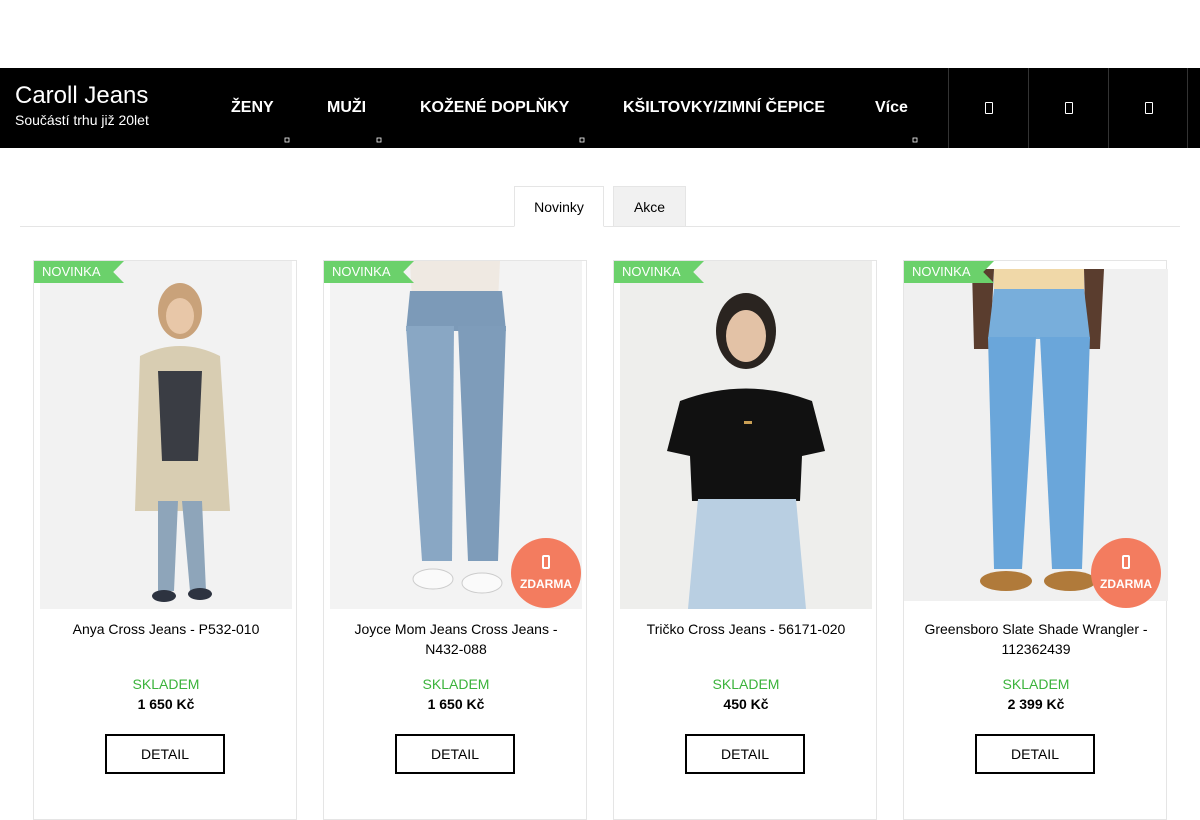 This screenshot has height=820, width=1200. I want to click on nav-item-ksiltovky: KŠILTOVKY/ZIMNÍ ČEPICE, so click(724, 108).